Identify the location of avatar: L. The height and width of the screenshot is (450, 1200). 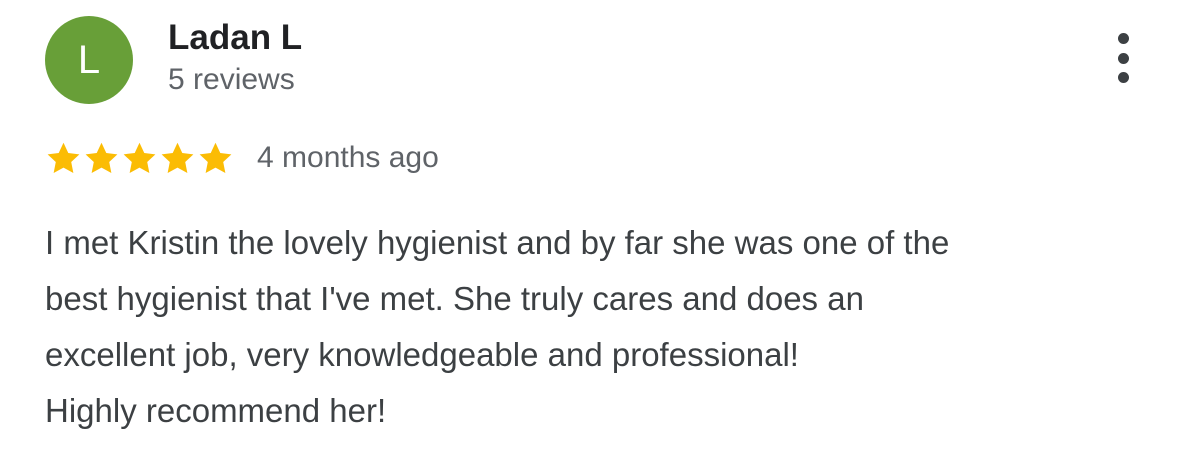
(89, 60).